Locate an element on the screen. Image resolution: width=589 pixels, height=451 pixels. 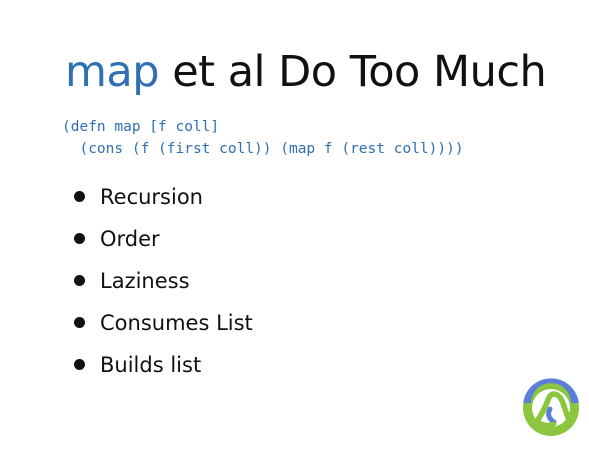
bullet-item: Consumes List is located at coordinates (162, 325).